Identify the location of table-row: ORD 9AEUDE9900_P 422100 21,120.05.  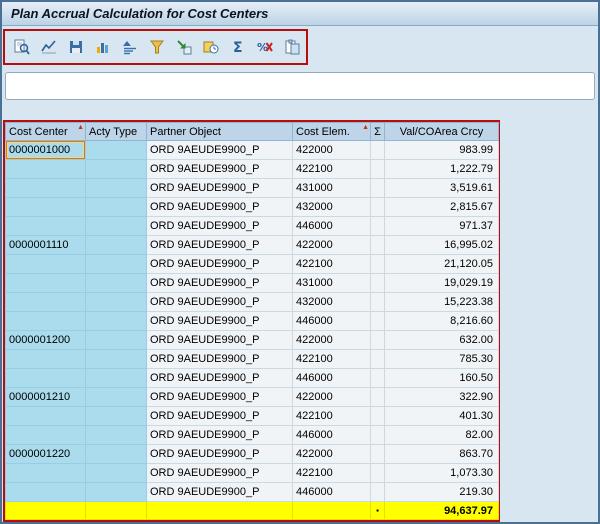
(252, 264).